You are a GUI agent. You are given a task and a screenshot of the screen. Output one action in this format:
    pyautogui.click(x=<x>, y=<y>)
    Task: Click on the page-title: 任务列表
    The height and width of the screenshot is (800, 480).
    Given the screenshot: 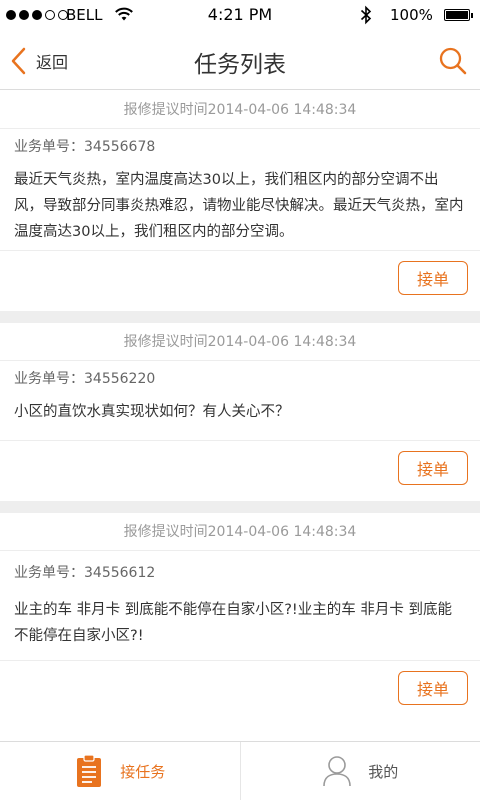 What is the action you would take?
    pyautogui.click(x=240, y=65)
    